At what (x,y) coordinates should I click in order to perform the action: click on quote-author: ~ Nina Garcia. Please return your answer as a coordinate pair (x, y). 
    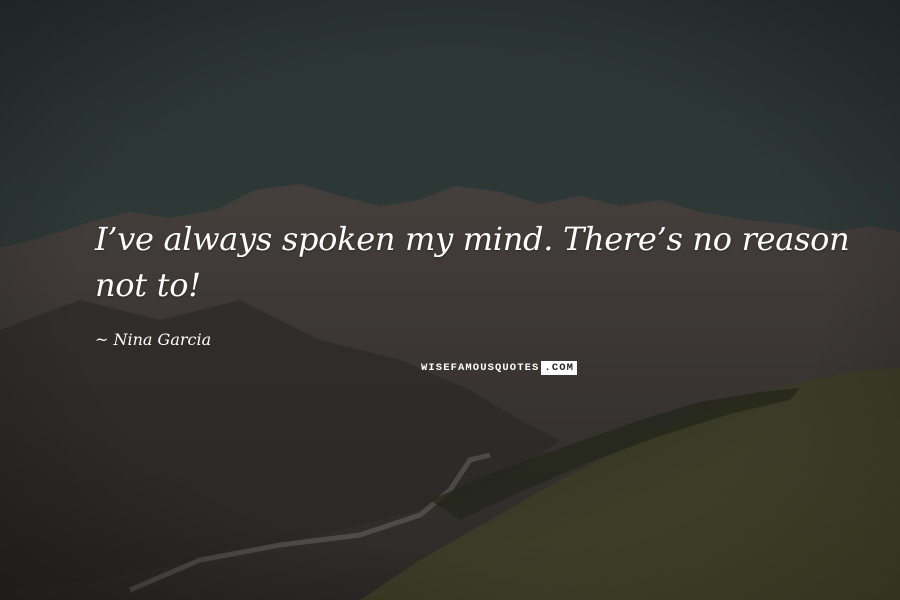
    Looking at the image, I should click on (153, 339).